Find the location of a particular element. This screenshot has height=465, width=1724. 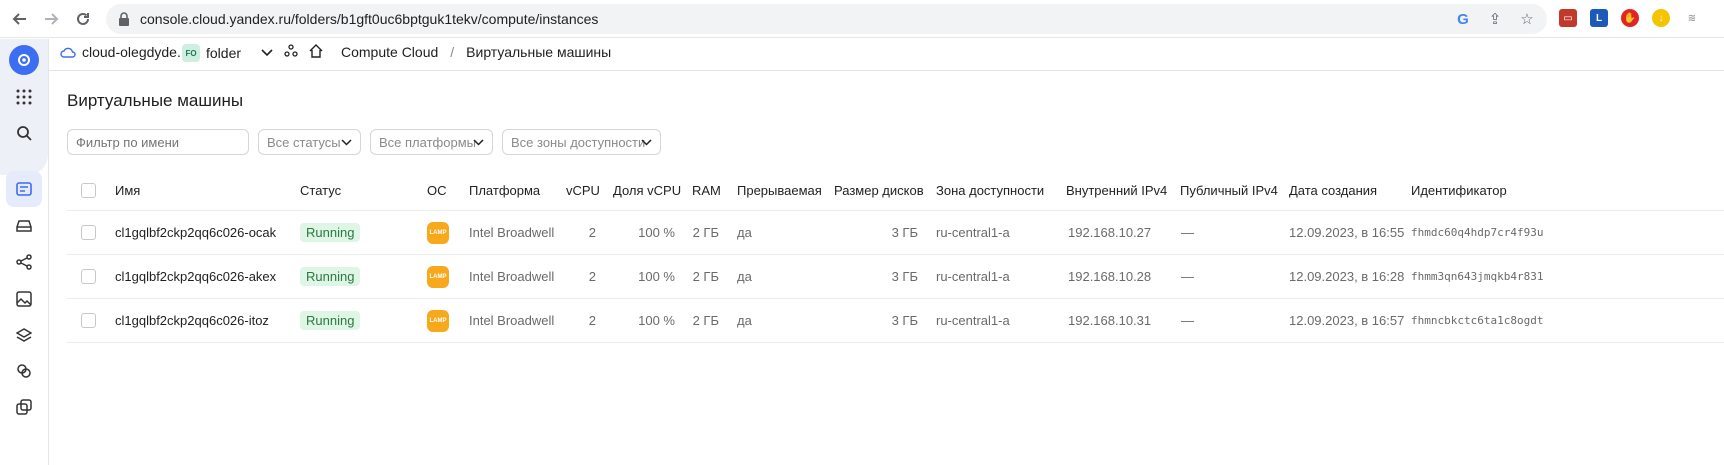

instance-id: fhmm3qn643jmqkb4r831 is located at coordinates (1477, 276).